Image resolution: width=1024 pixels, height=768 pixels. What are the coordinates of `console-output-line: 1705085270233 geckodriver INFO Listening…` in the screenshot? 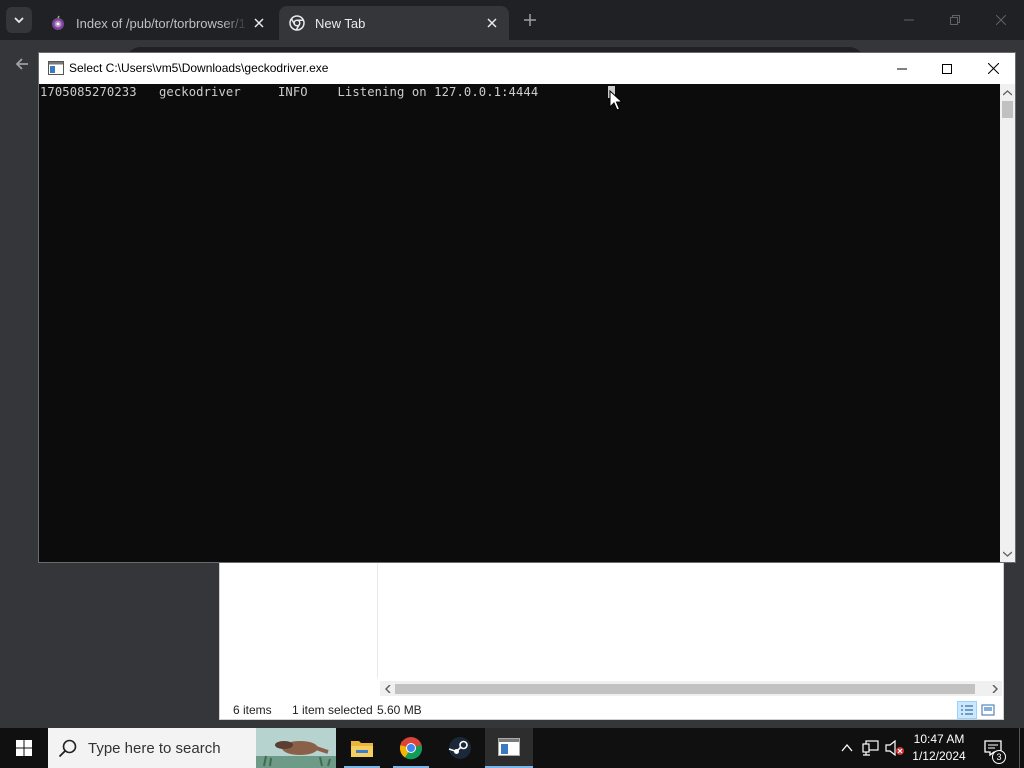 It's located at (289, 92).